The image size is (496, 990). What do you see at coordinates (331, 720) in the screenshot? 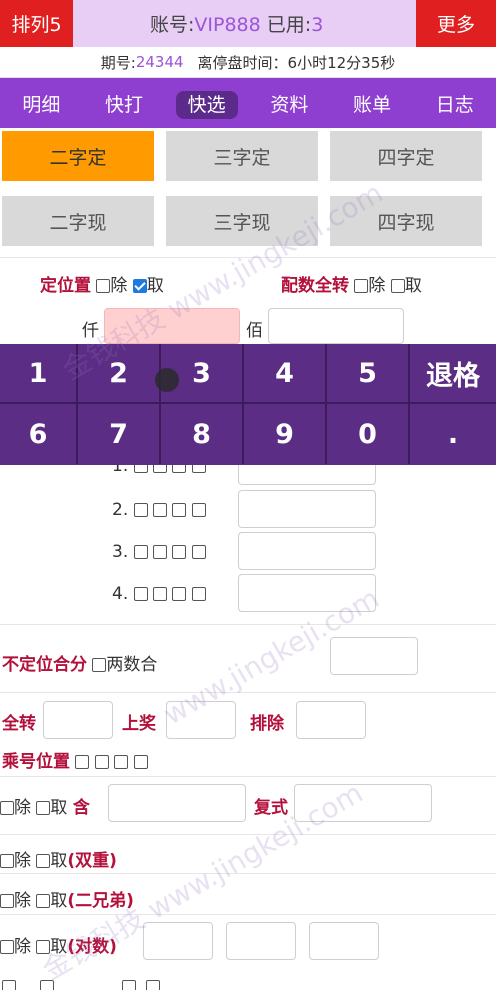
I see `exclude-input` at bounding box center [331, 720].